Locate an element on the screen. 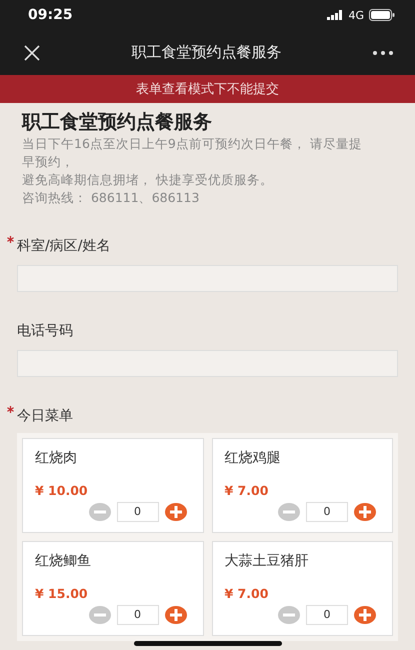 Image resolution: width=415 pixels, height=650 pixels. dish-price: ¥ 15.00 is located at coordinates (61, 593).